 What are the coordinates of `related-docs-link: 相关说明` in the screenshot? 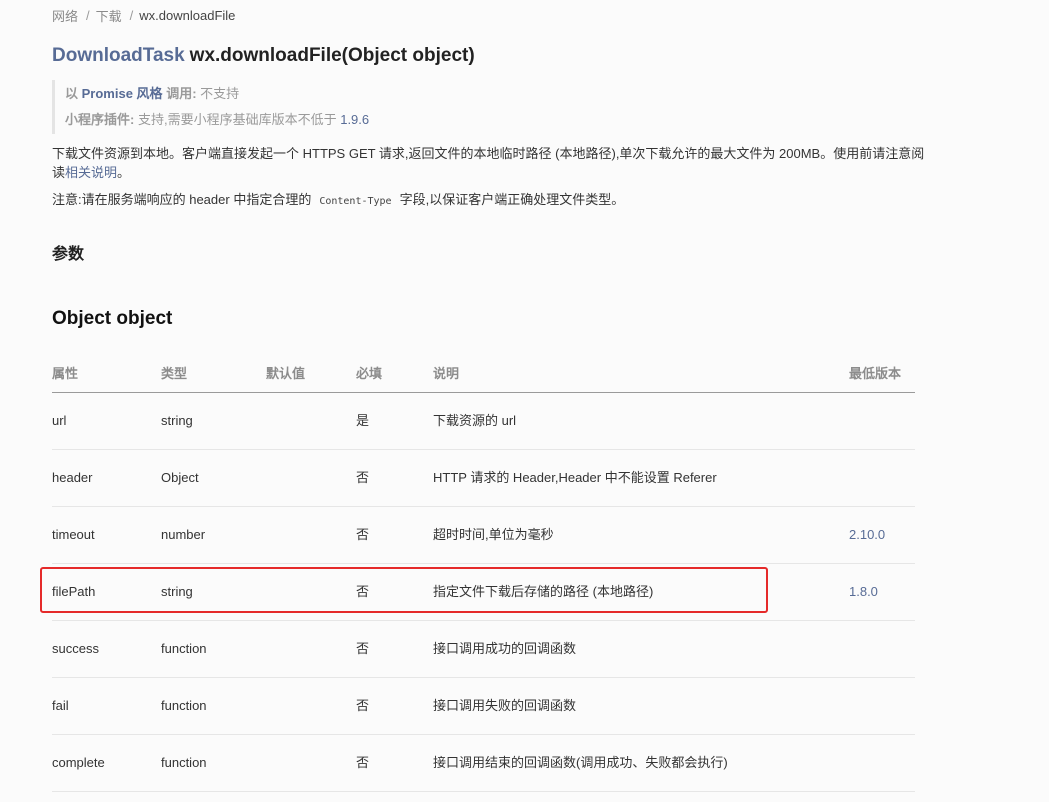 It's located at (91, 172).